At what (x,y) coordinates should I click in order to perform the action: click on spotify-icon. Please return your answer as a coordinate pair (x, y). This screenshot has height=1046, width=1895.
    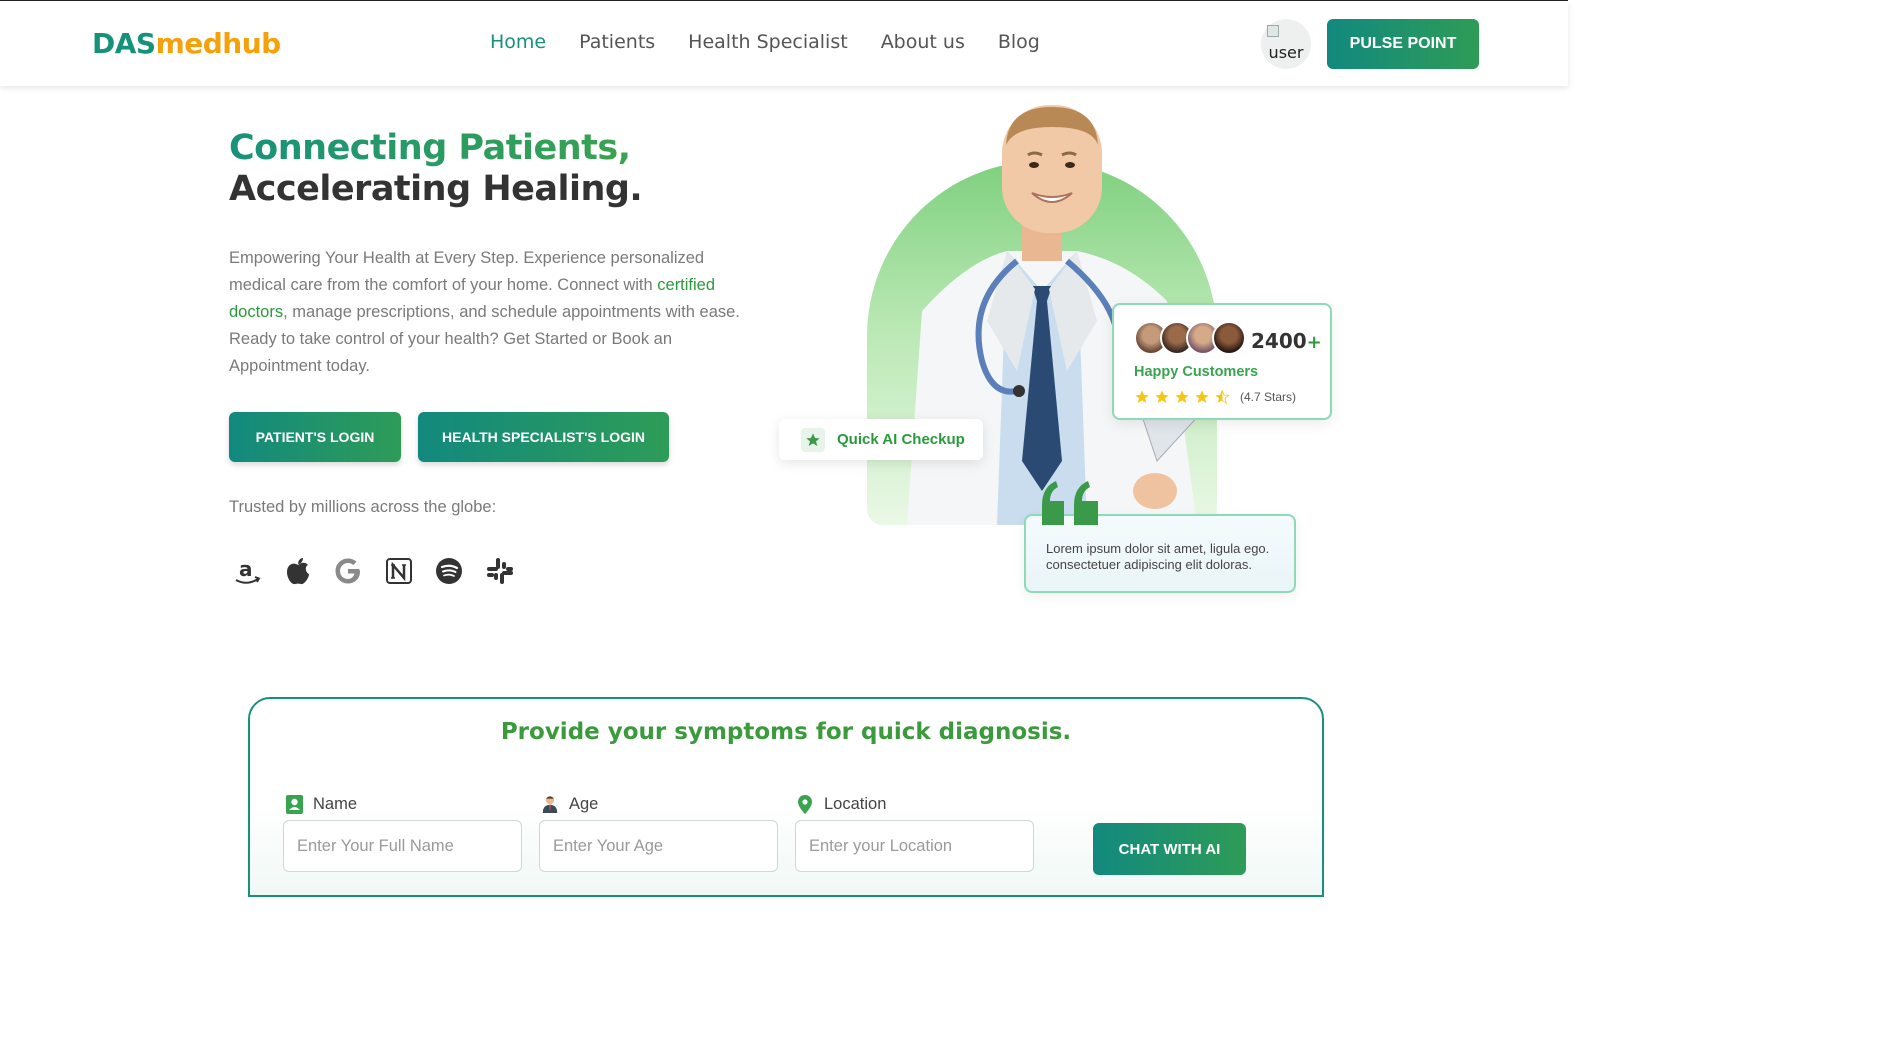
    Looking at the image, I should click on (449, 571).